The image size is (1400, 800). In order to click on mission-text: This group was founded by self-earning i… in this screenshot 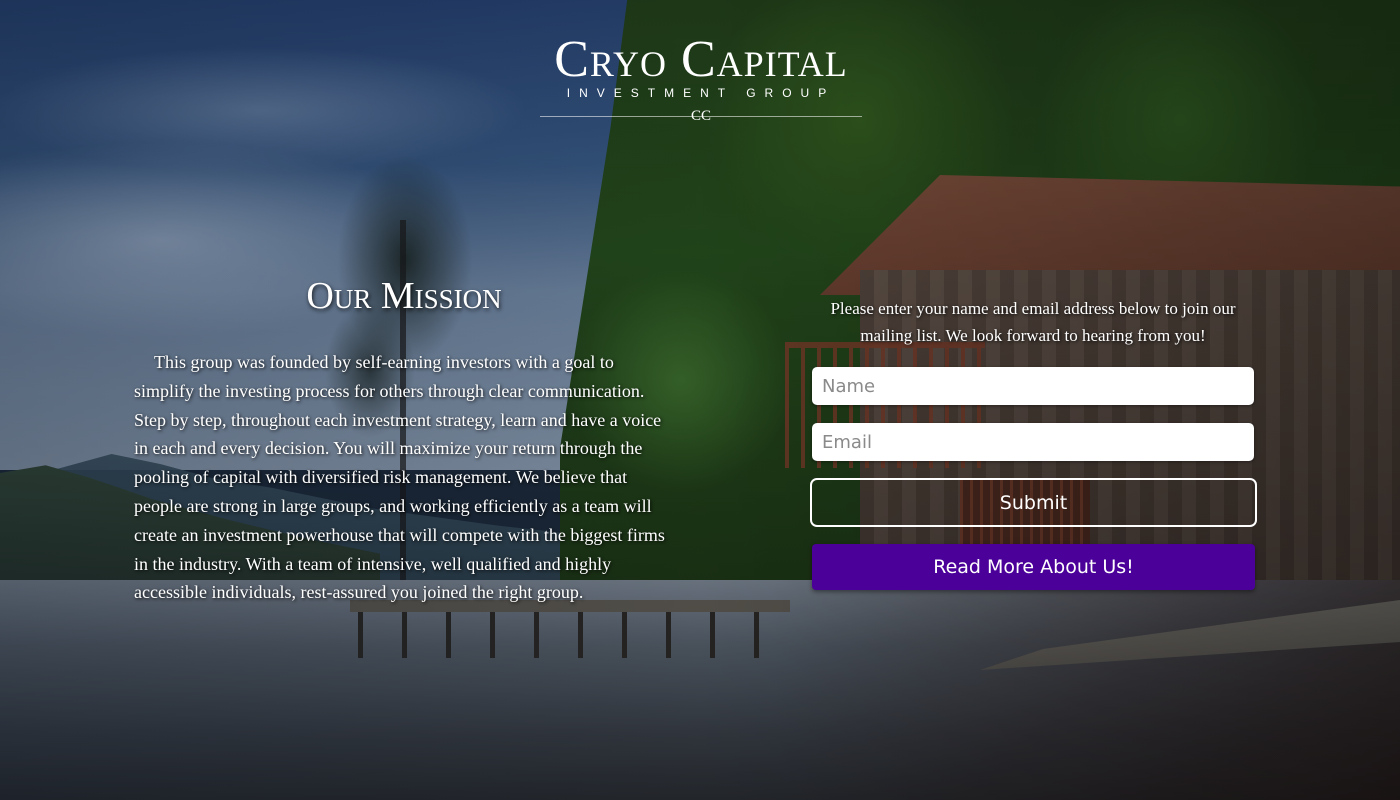, I will do `click(399, 477)`.